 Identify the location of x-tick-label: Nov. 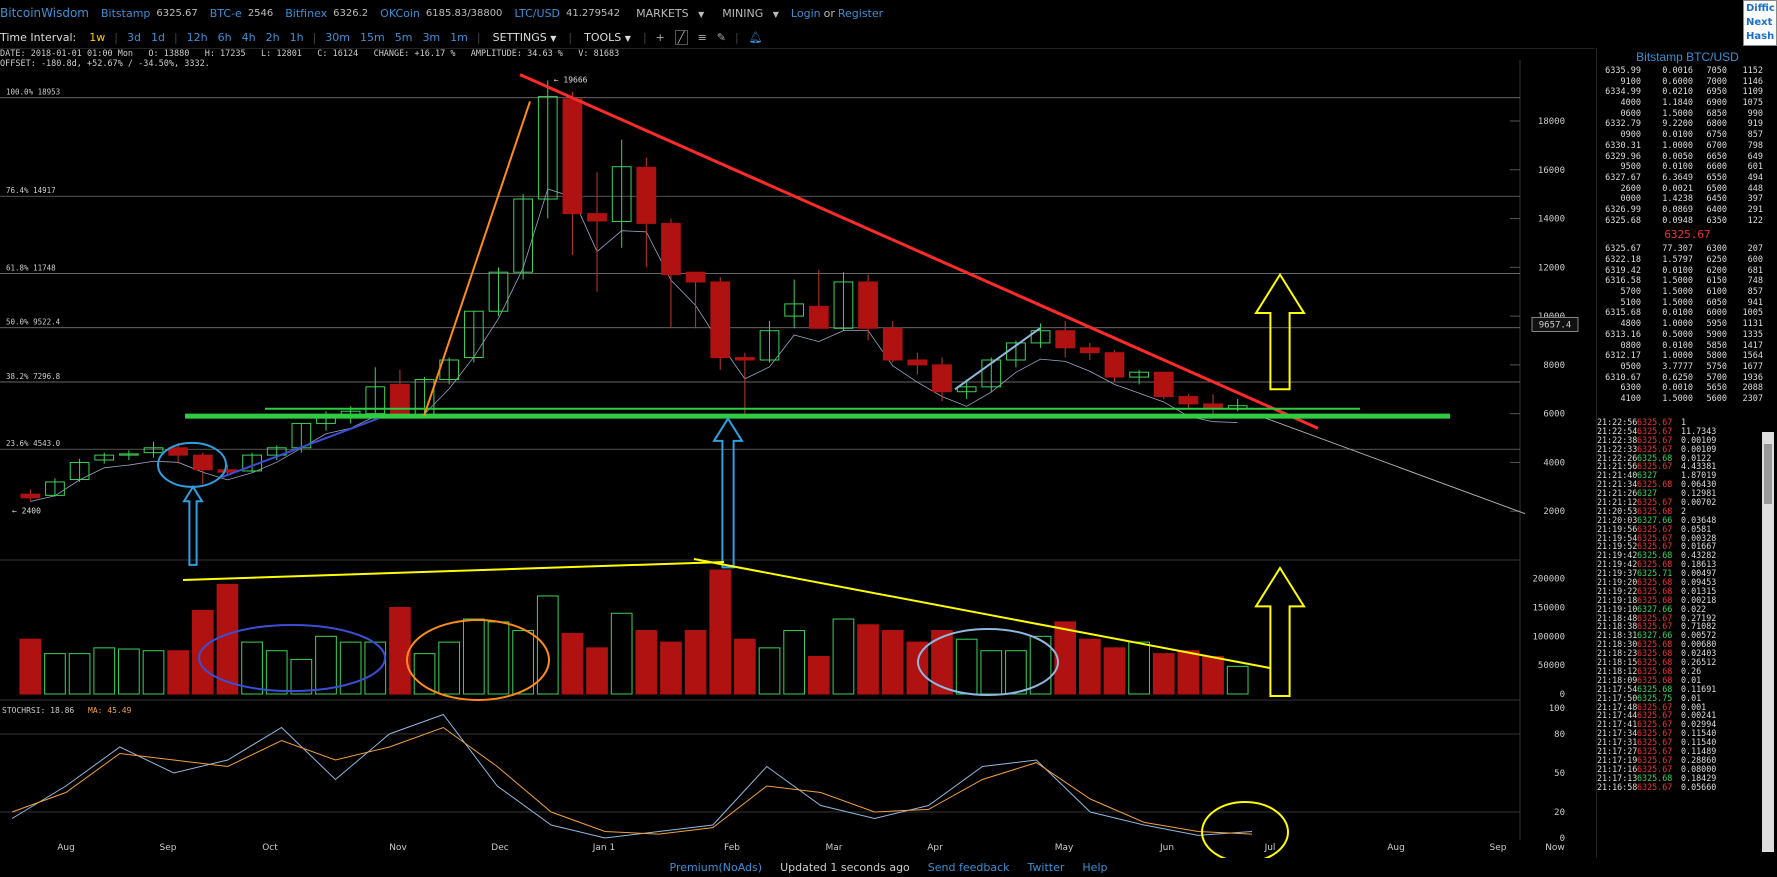
(398, 848).